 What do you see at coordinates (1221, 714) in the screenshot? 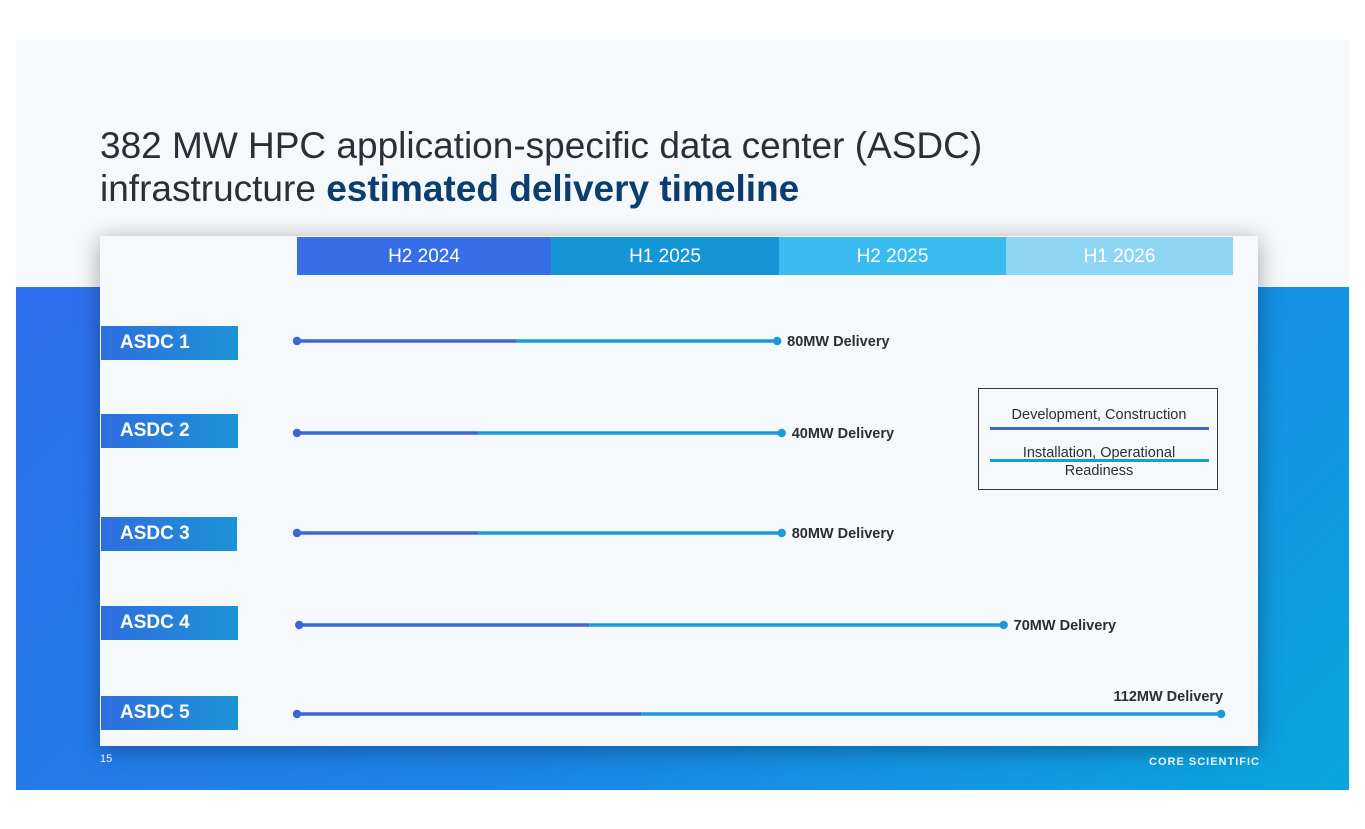
I see `asdc-5-end-point` at bounding box center [1221, 714].